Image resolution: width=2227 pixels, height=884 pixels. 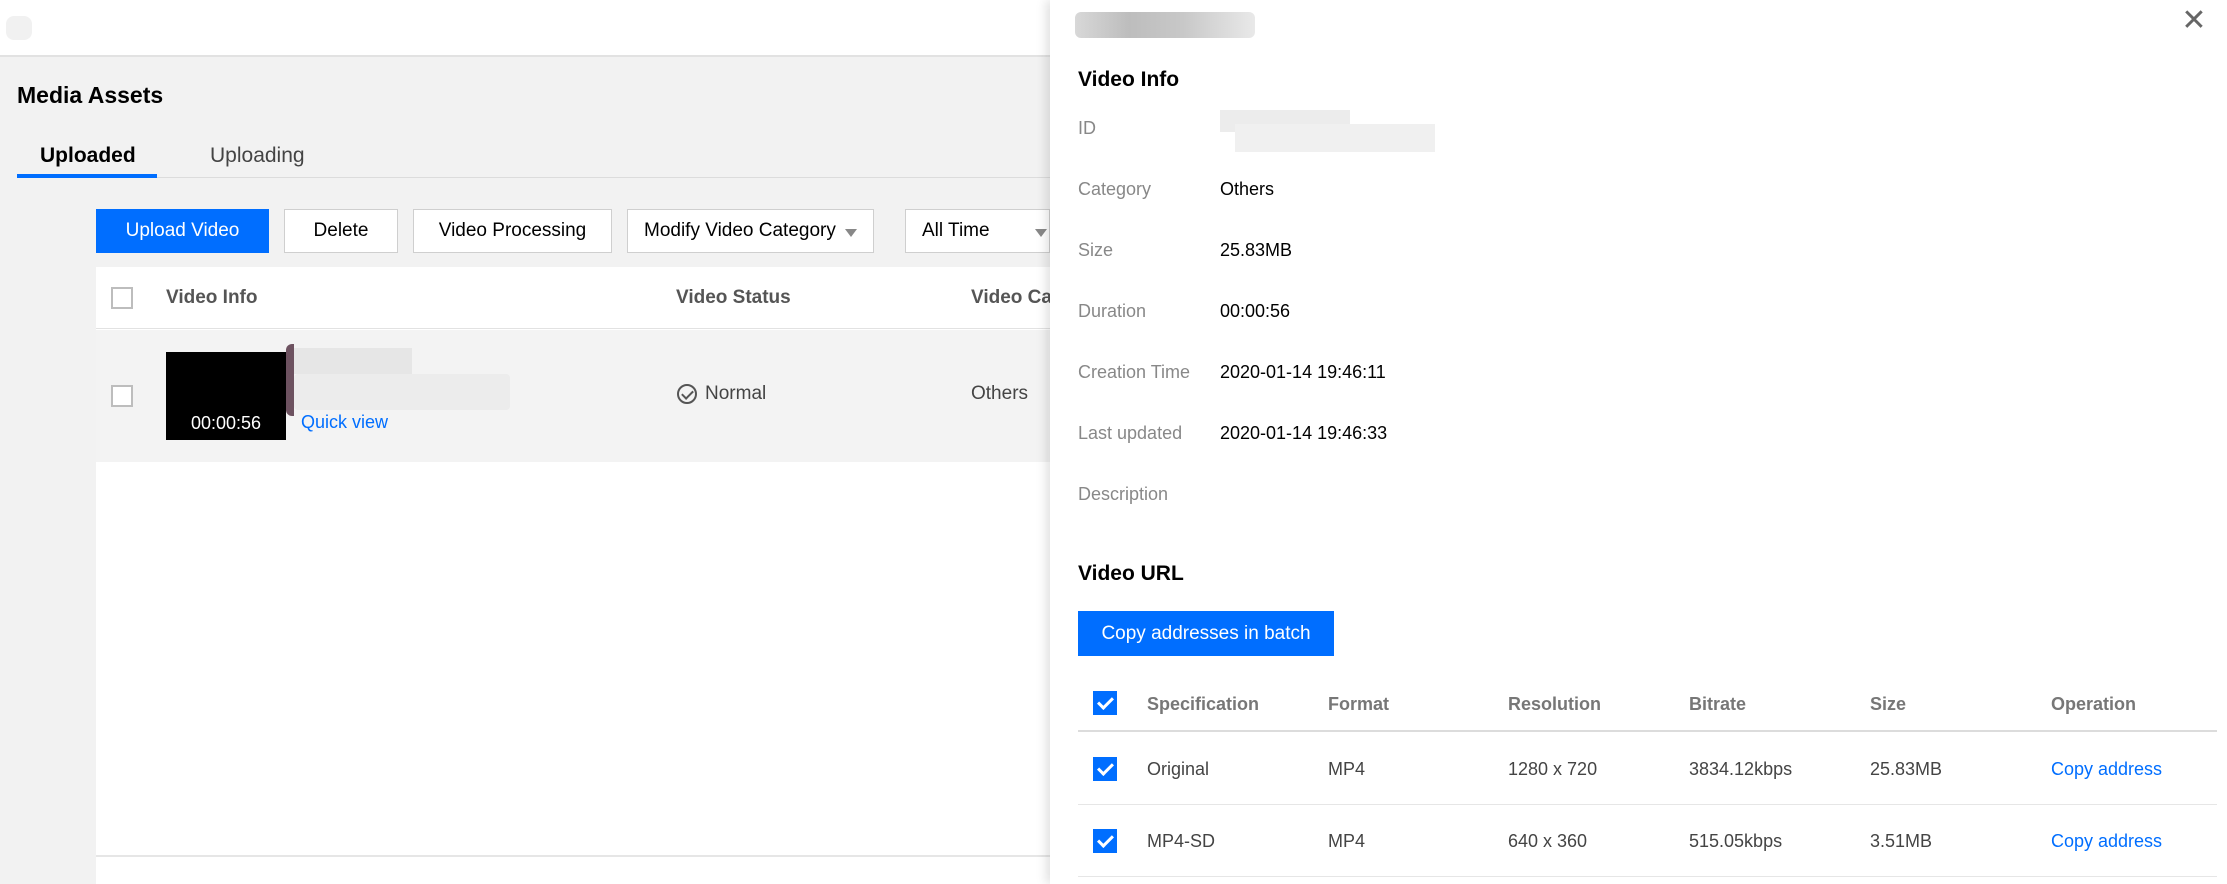 I want to click on field-value-size: 25.83MB, so click(x=1256, y=250).